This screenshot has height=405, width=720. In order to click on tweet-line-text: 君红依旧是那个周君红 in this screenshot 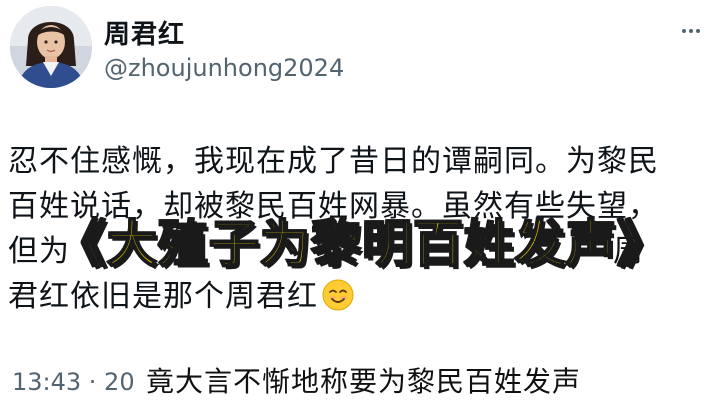, I will do `click(163, 296)`.